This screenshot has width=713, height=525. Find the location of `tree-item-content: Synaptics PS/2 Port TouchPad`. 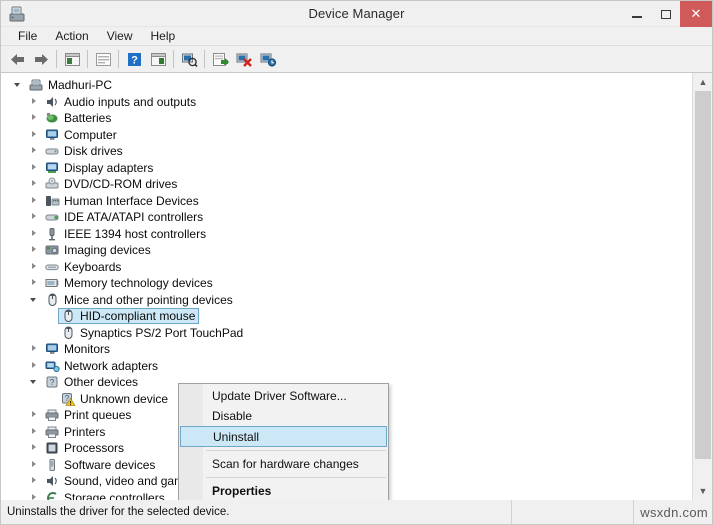

tree-item-content: Synaptics PS/2 Port TouchPad is located at coordinates (151, 333).